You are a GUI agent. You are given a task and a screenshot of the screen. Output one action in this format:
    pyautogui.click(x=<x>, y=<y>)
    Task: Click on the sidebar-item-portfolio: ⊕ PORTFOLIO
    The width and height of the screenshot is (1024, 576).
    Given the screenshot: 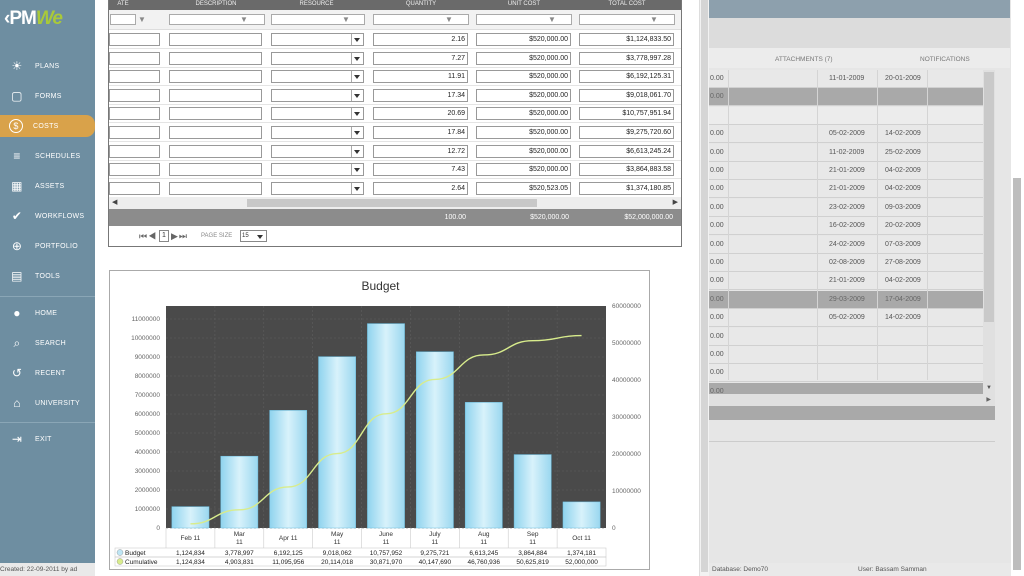 What is the action you would take?
    pyautogui.click(x=47, y=246)
    